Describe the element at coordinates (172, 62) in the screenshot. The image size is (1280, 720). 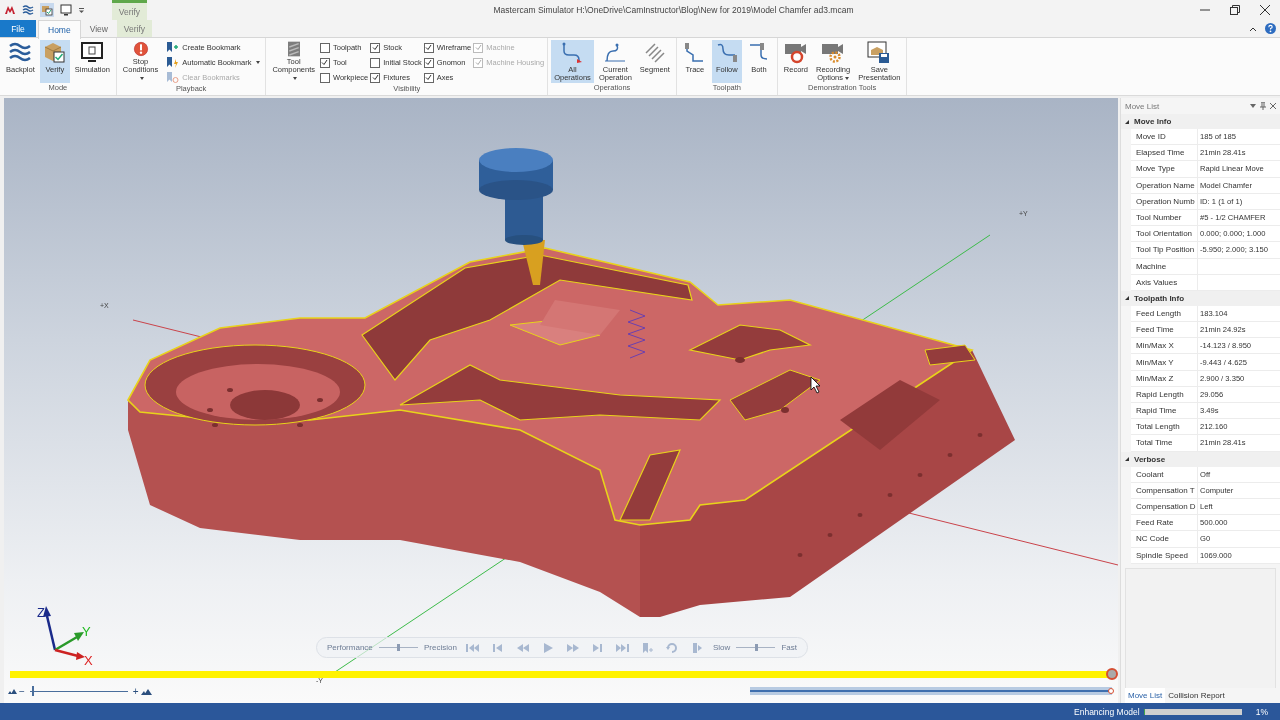
I see `bookmark-bolt-icon` at that location.